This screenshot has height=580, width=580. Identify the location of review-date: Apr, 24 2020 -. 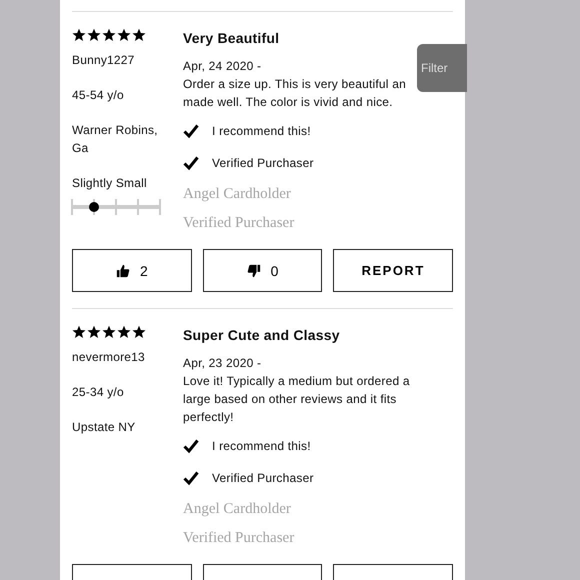
(222, 66).